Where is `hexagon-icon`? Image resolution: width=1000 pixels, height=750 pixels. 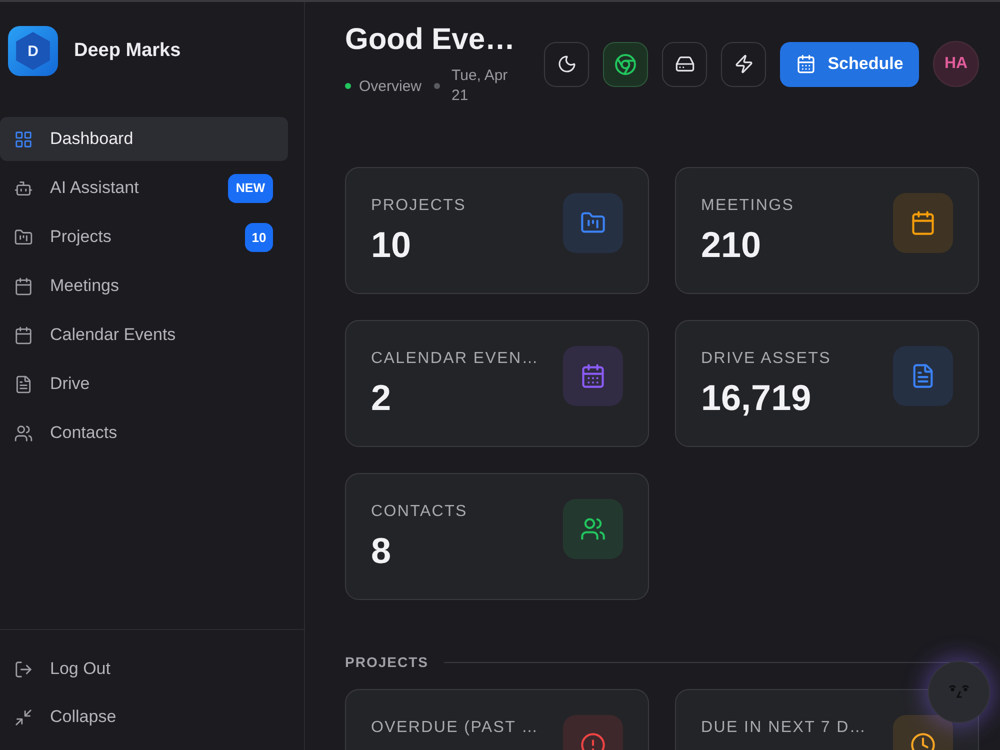 hexagon-icon is located at coordinates (33, 51).